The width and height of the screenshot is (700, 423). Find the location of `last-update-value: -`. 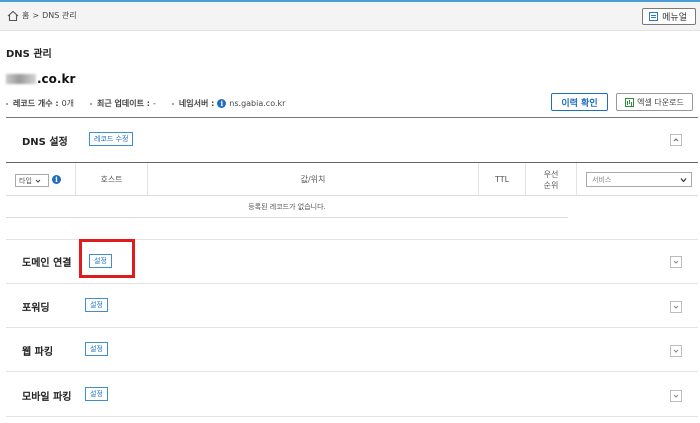

last-update-value: - is located at coordinates (154, 103).